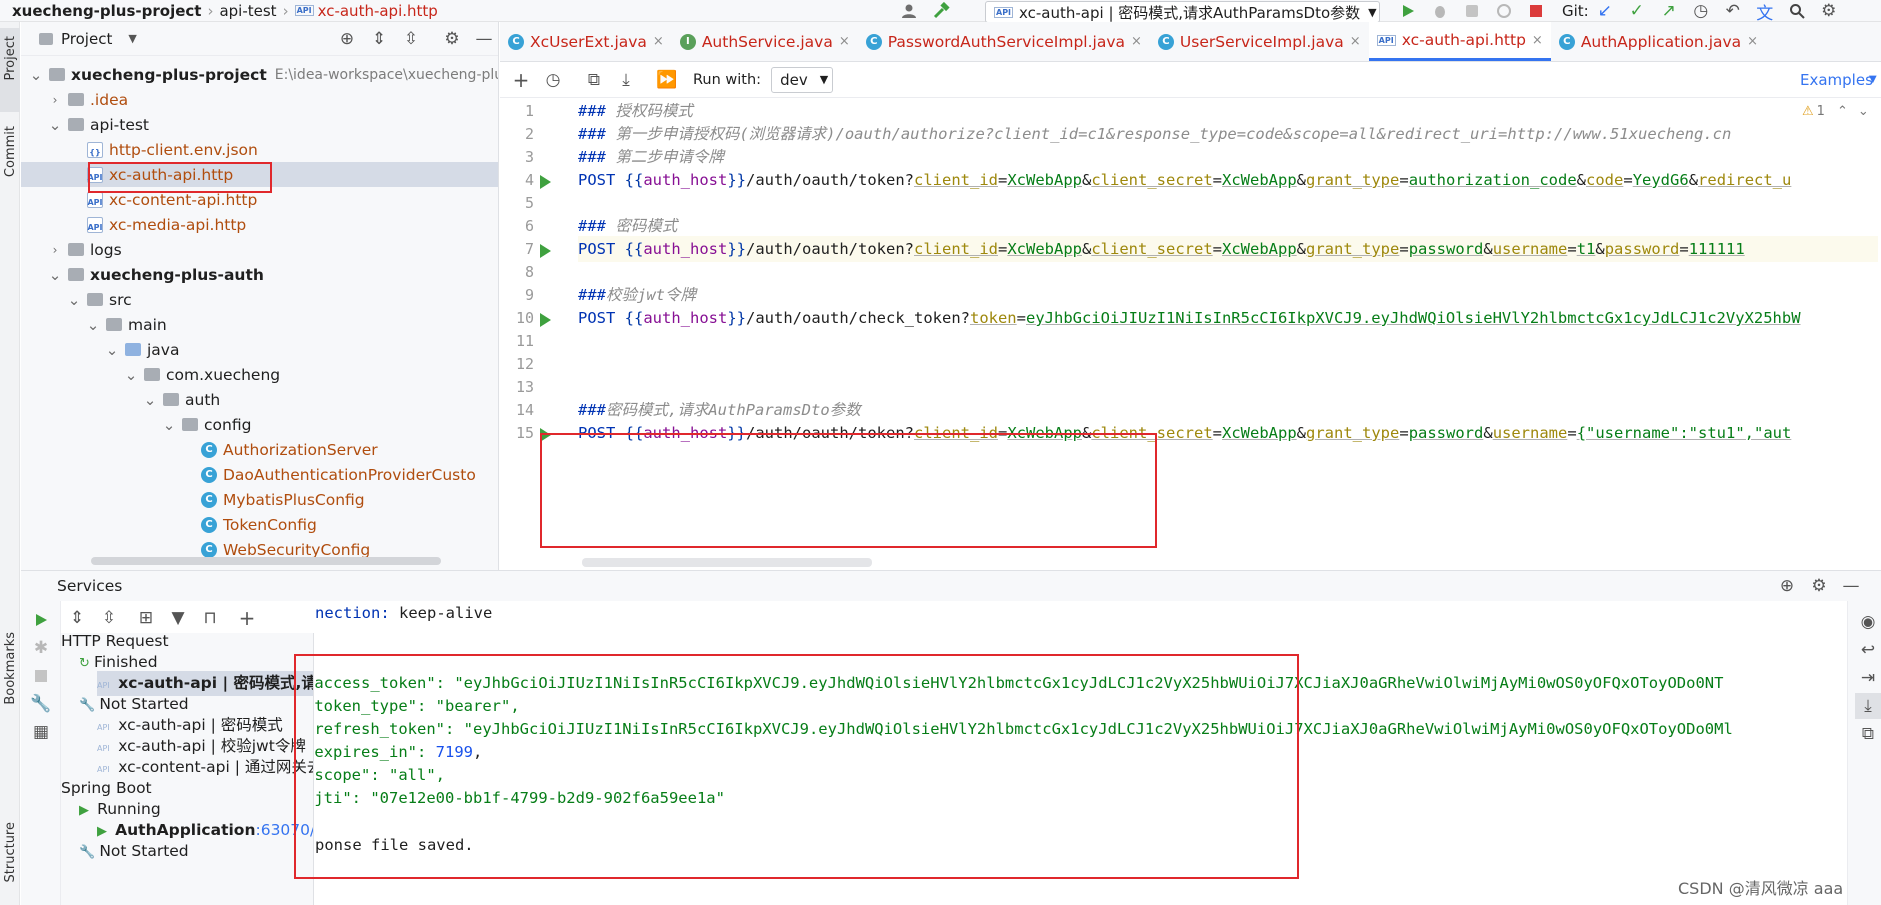 The width and height of the screenshot is (1881, 905). I want to click on tree-item: API xc-media-api.http, so click(156, 224).